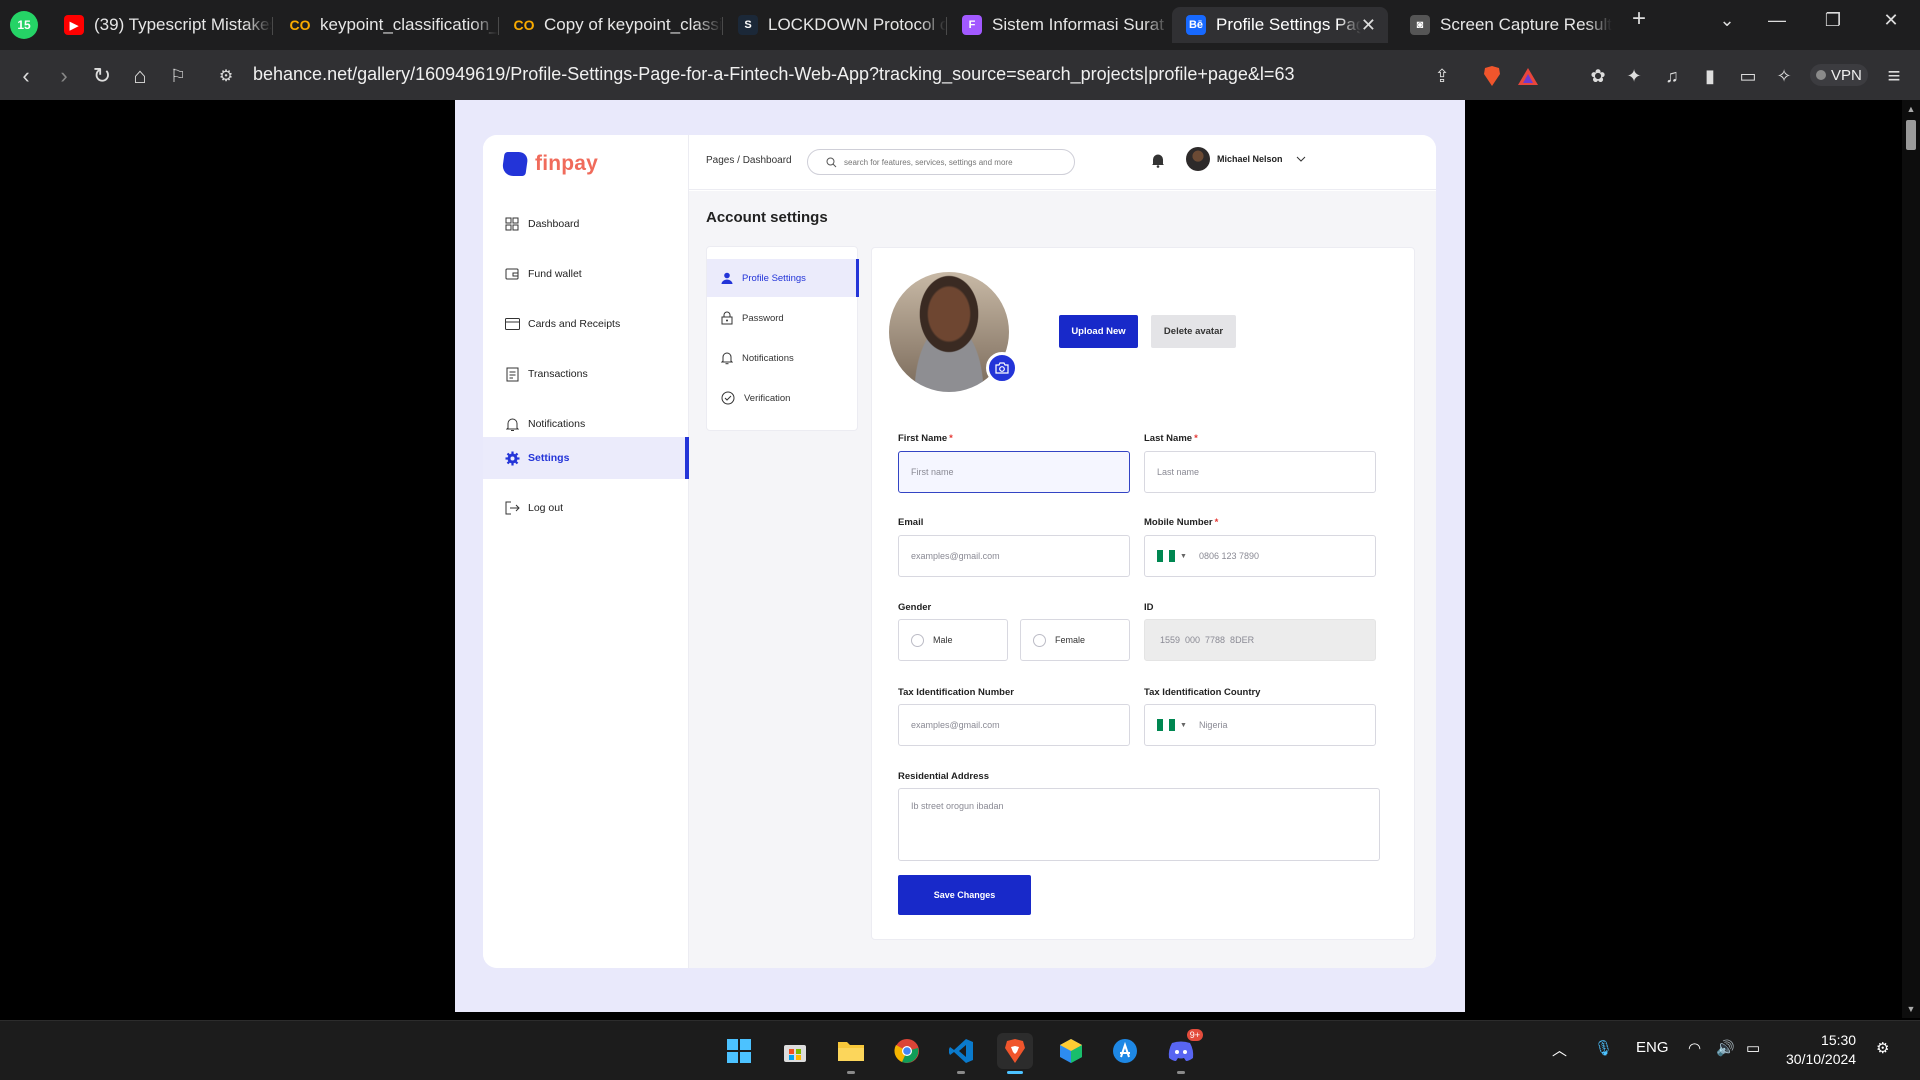 Image resolution: width=1920 pixels, height=1080 pixels. Describe the element at coordinates (512, 324) in the screenshot. I see `card-icon` at that location.